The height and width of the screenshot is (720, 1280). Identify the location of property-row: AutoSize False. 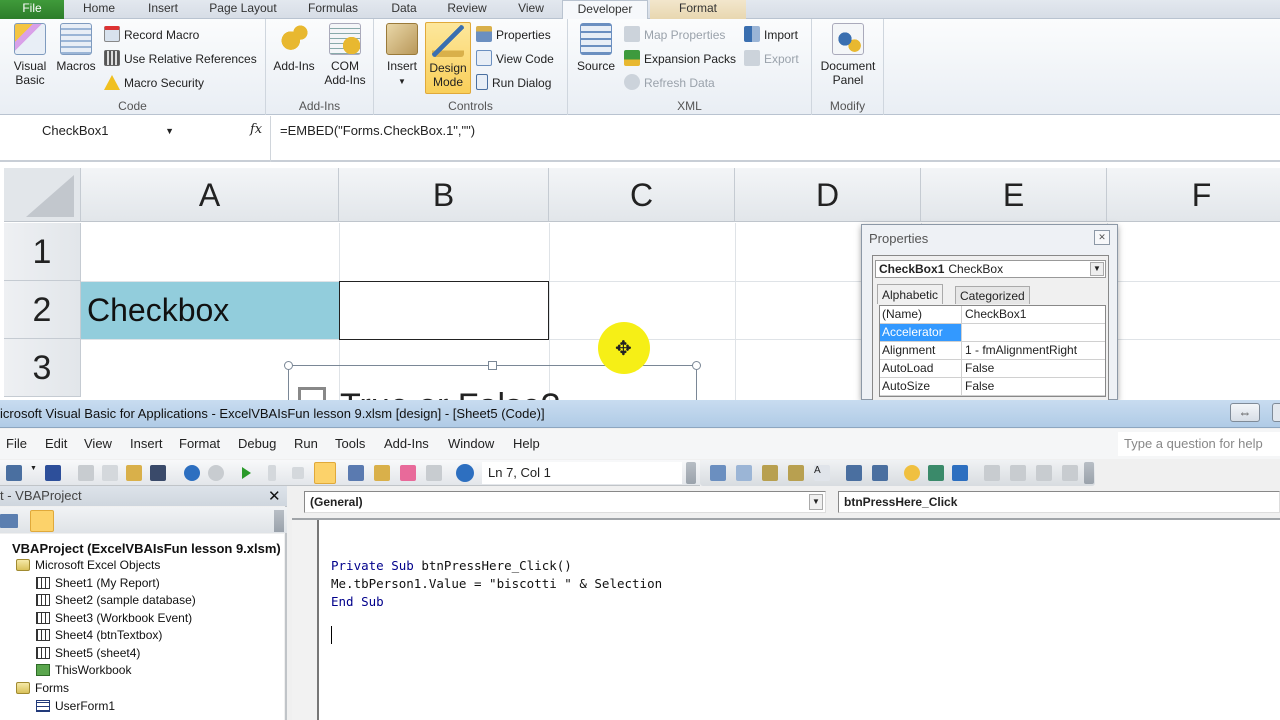
(992, 387).